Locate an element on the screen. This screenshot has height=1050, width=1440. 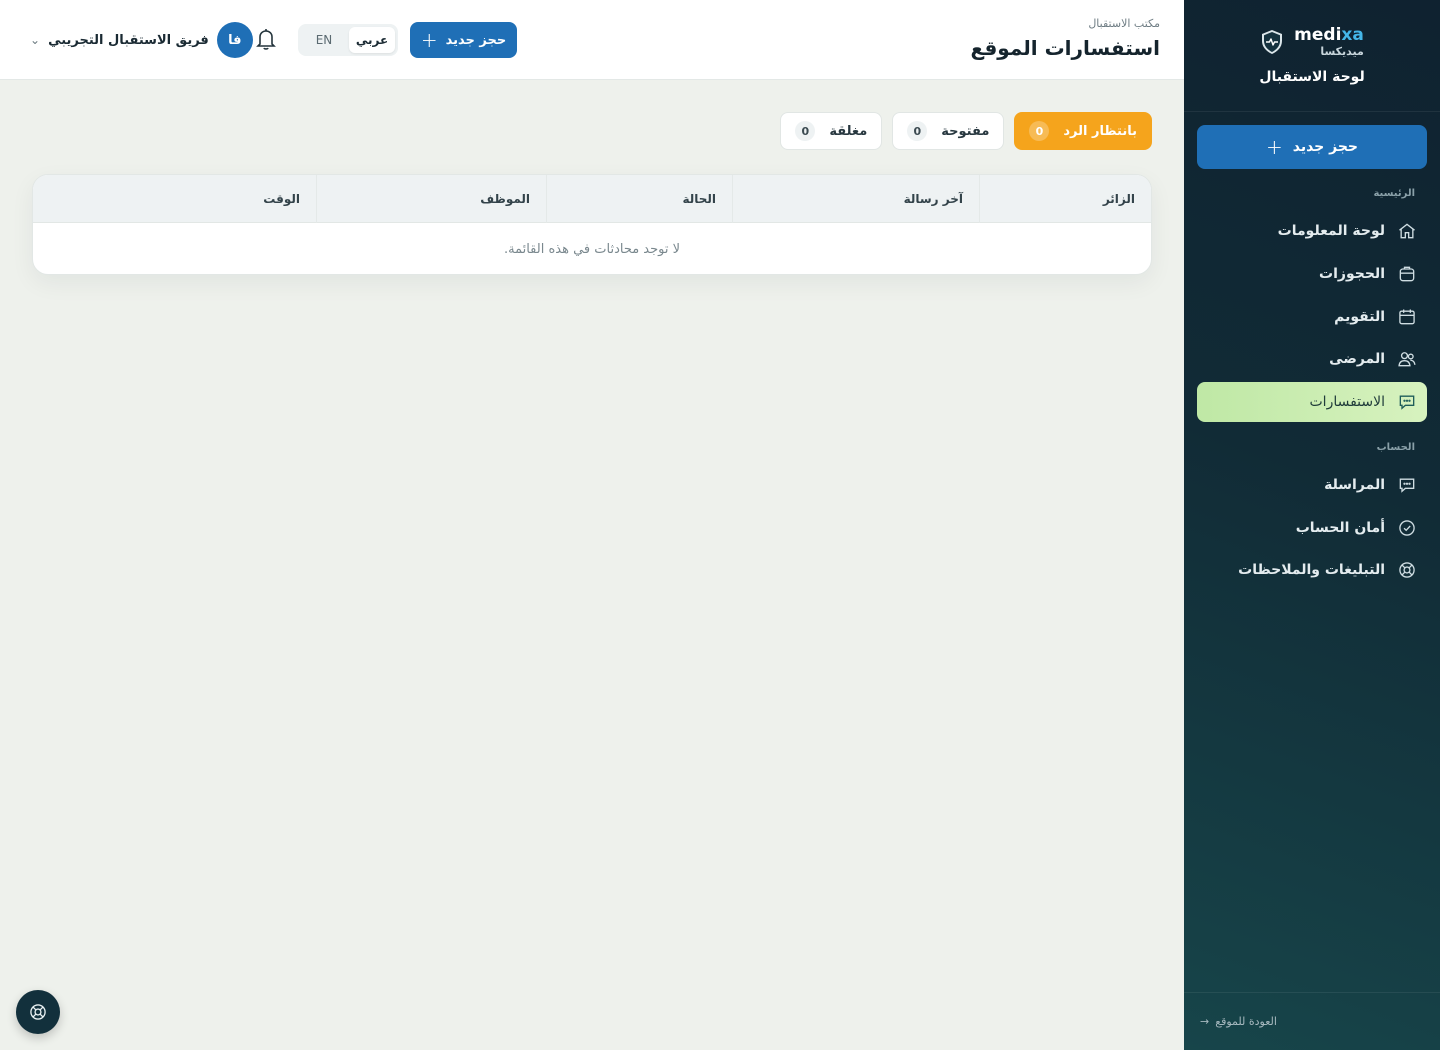
tab-label: مغلقة is located at coordinates (848, 131).